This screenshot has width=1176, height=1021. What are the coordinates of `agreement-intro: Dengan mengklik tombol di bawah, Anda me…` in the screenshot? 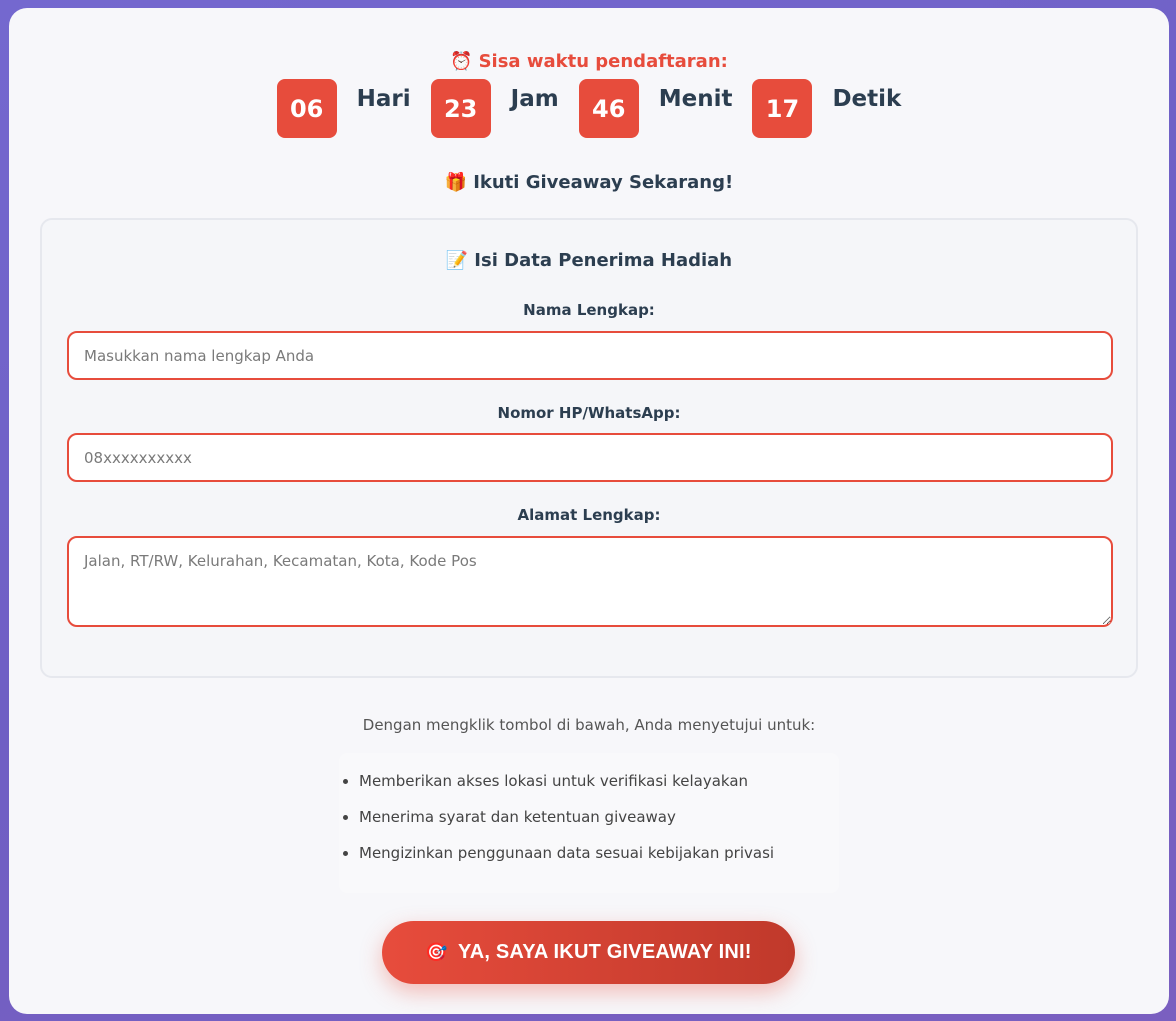 It's located at (589, 725).